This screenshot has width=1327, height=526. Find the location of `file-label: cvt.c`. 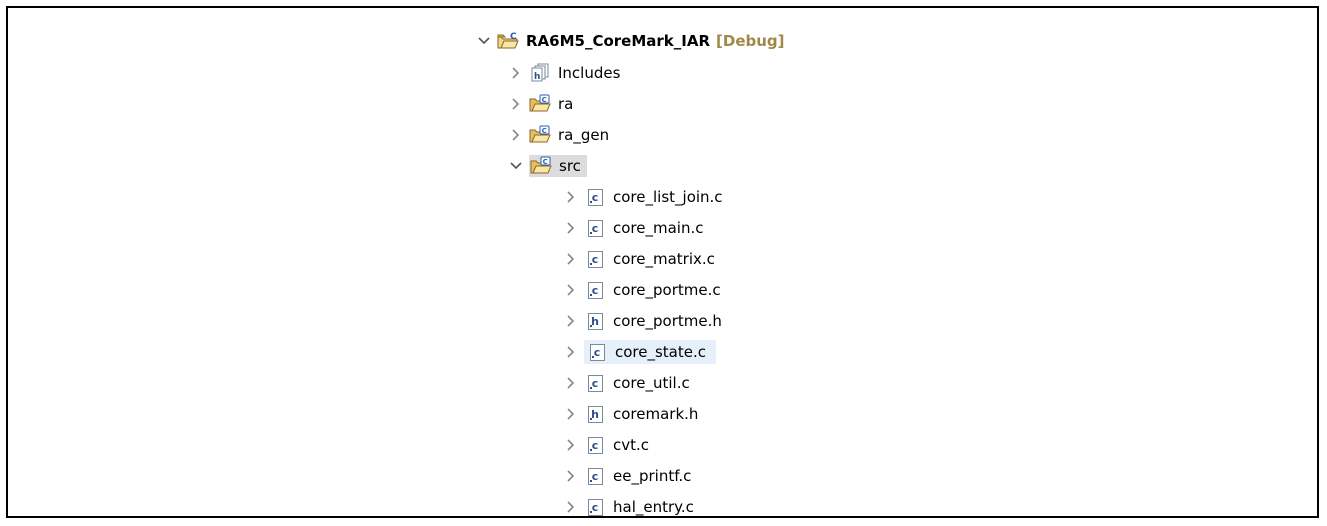

file-label: cvt.c is located at coordinates (631, 445).